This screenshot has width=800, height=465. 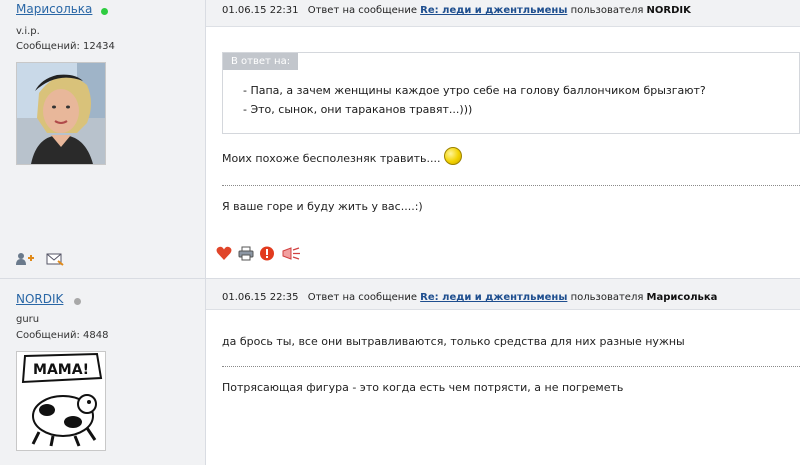 I want to click on post-date: 01.06.15 22:35, so click(x=260, y=297).